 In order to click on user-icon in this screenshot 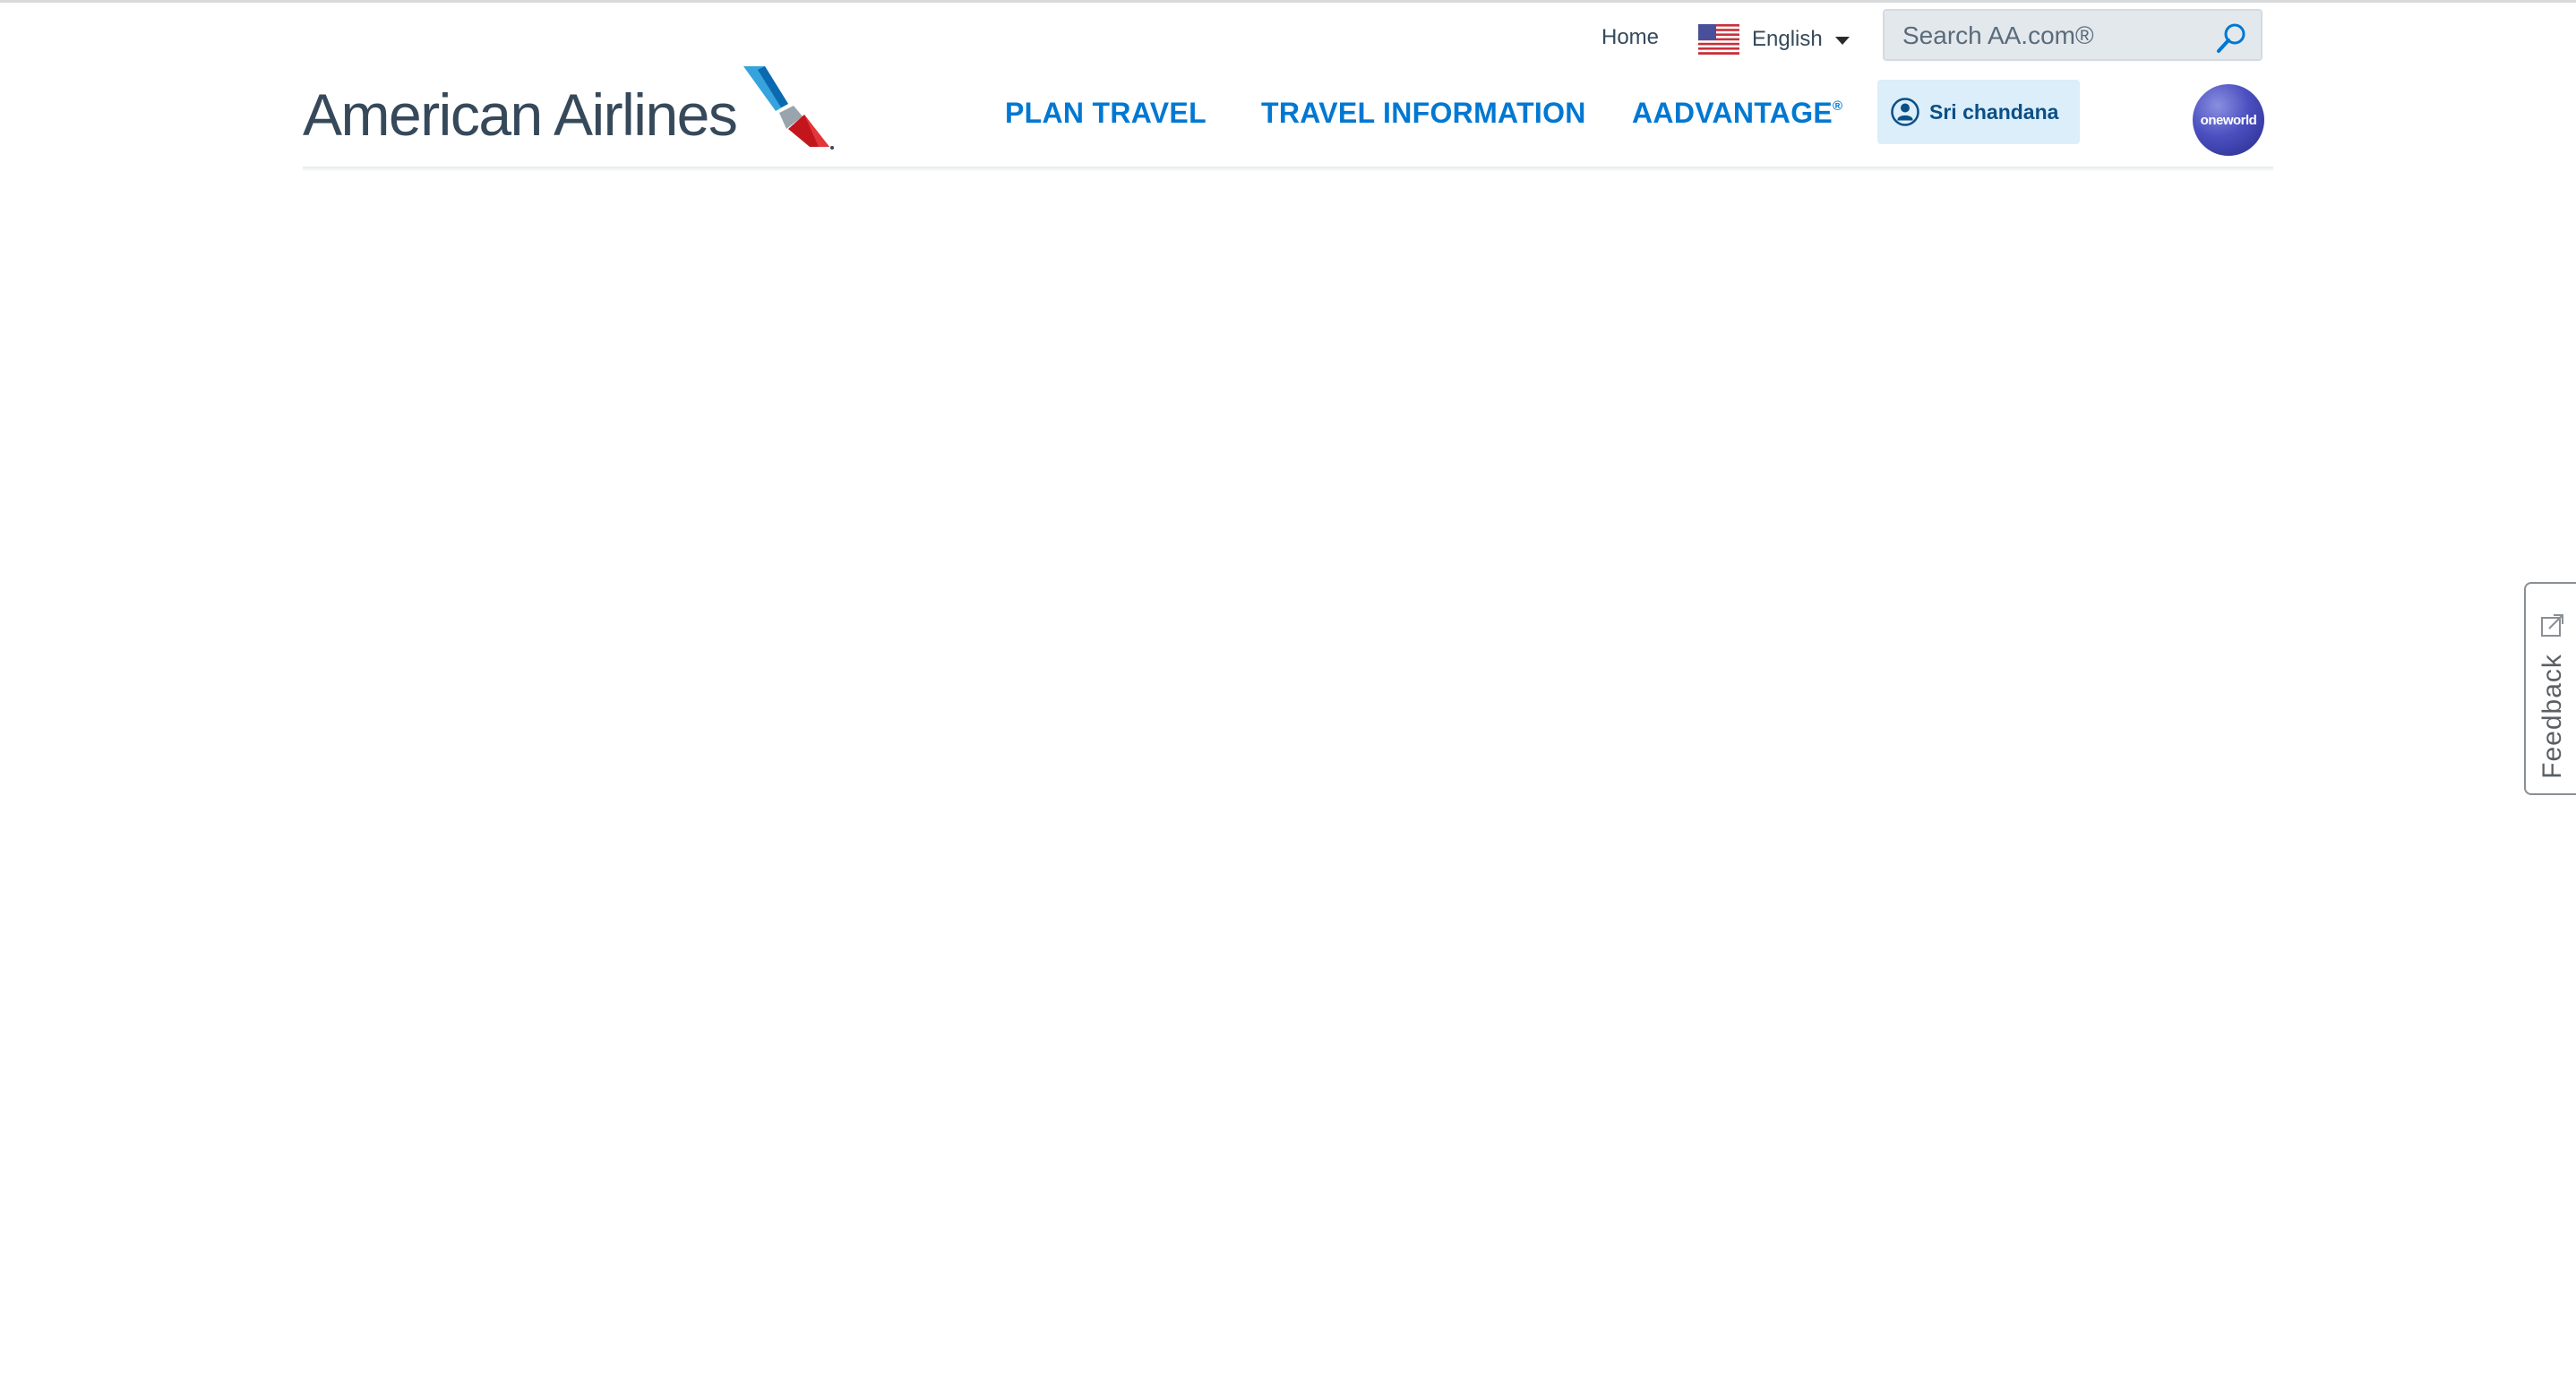, I will do `click(1905, 112)`.